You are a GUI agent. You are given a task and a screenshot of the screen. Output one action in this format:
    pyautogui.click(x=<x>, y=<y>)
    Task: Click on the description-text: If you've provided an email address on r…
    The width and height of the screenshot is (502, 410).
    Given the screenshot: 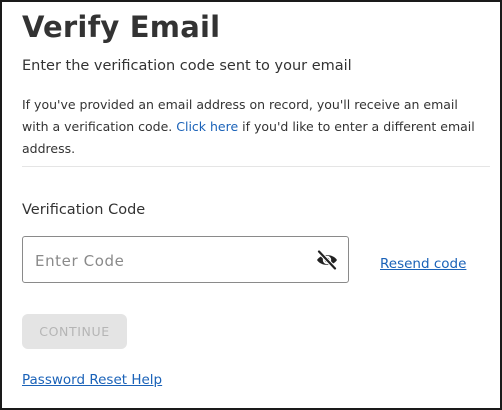 What is the action you would take?
    pyautogui.click(x=254, y=127)
    